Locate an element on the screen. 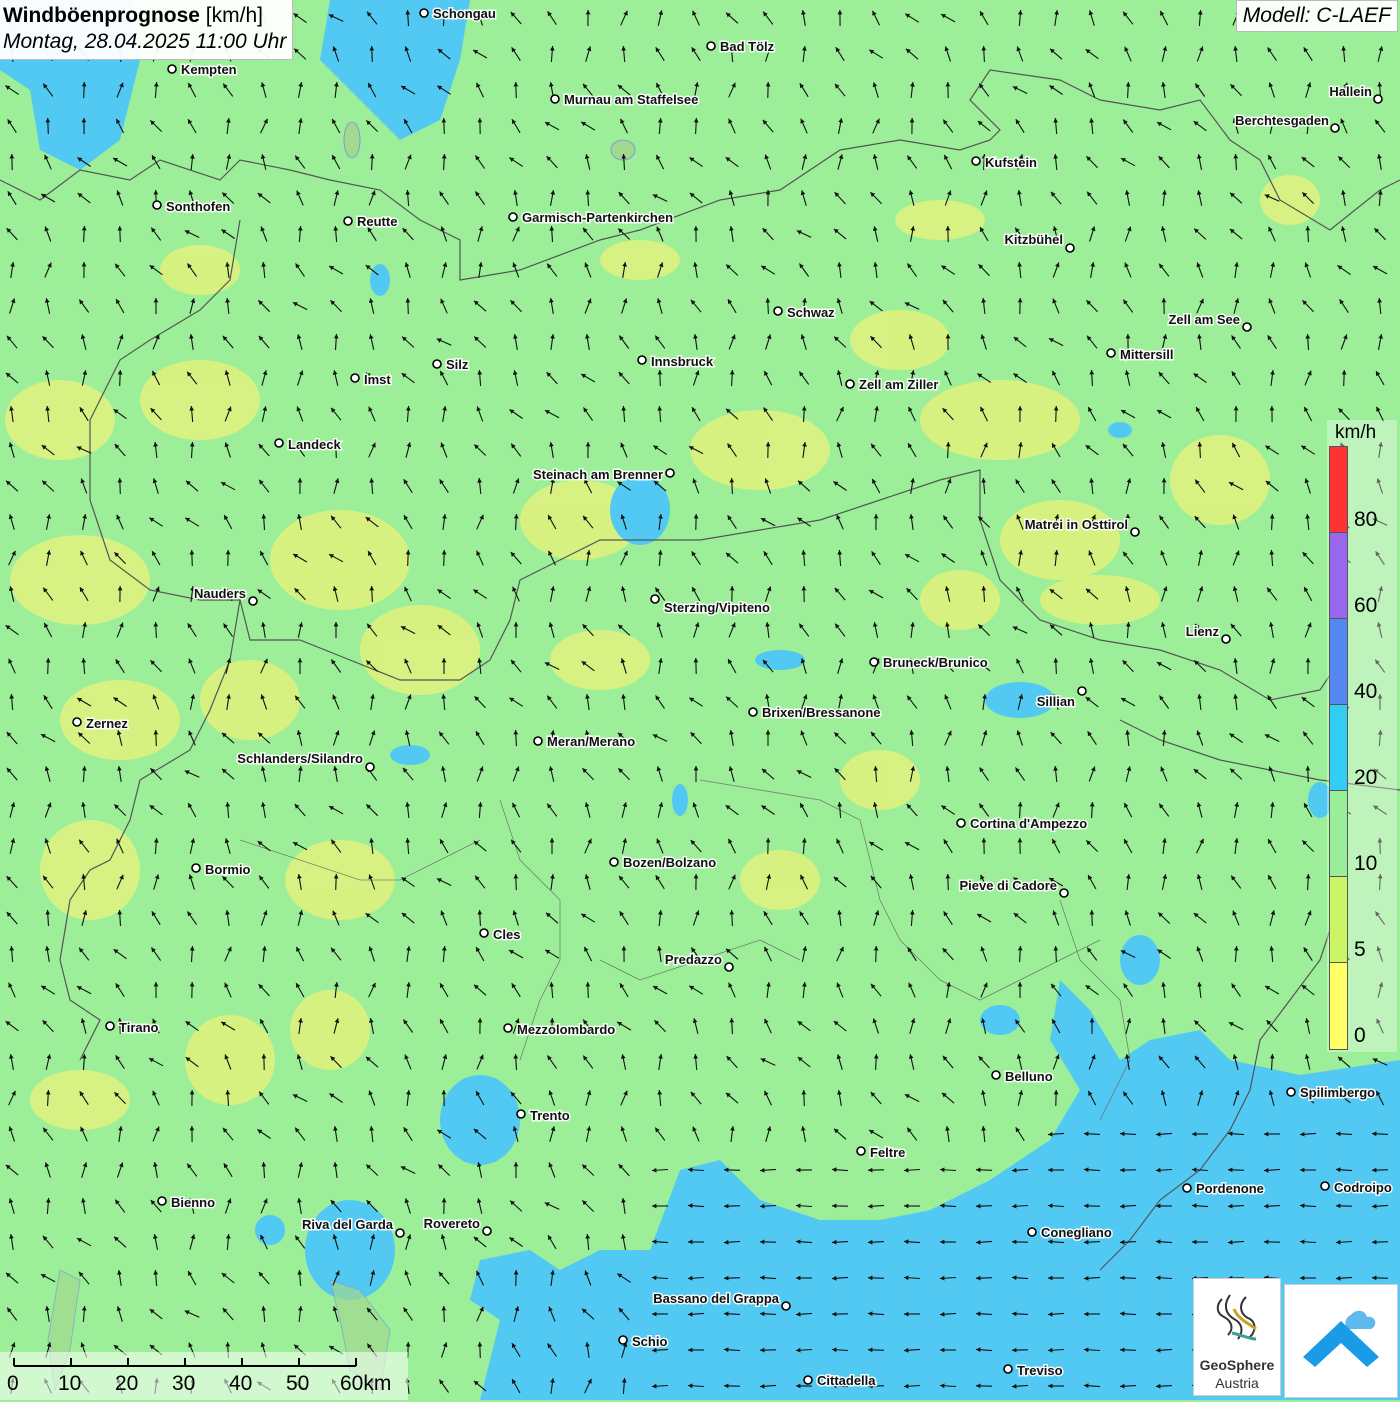 The image size is (1400, 1402). city-label: Bassano del Grappa is located at coordinates (716, 1298).